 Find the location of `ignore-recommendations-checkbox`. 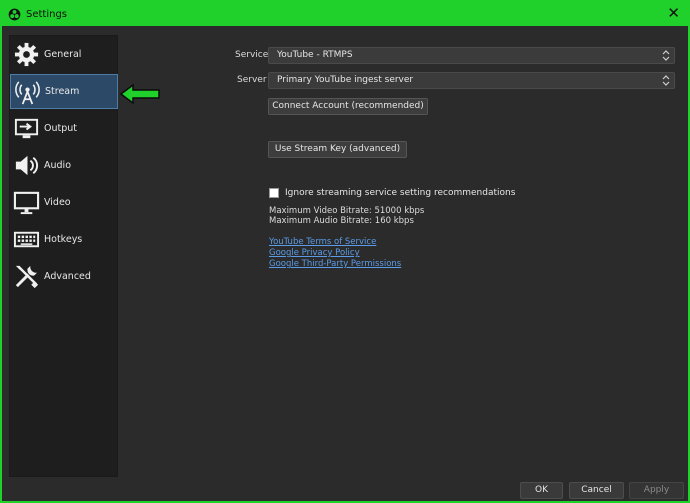

ignore-recommendations-checkbox is located at coordinates (274, 193).